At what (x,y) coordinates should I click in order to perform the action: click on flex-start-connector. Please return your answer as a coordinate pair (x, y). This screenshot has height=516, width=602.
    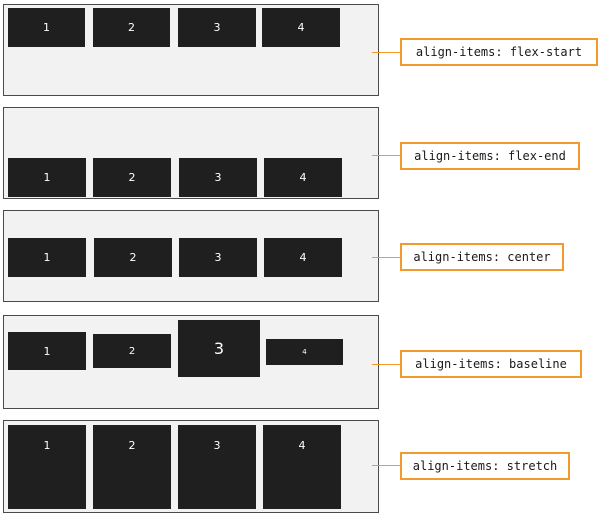
    Looking at the image, I should click on (386, 52).